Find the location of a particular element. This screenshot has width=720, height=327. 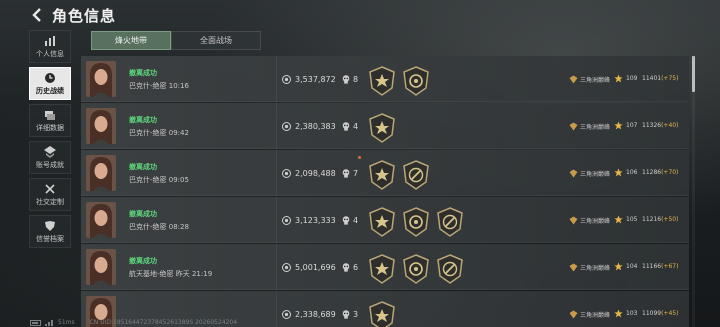

map-and-time: 巴克什-绝密 10:16 is located at coordinates (159, 86).